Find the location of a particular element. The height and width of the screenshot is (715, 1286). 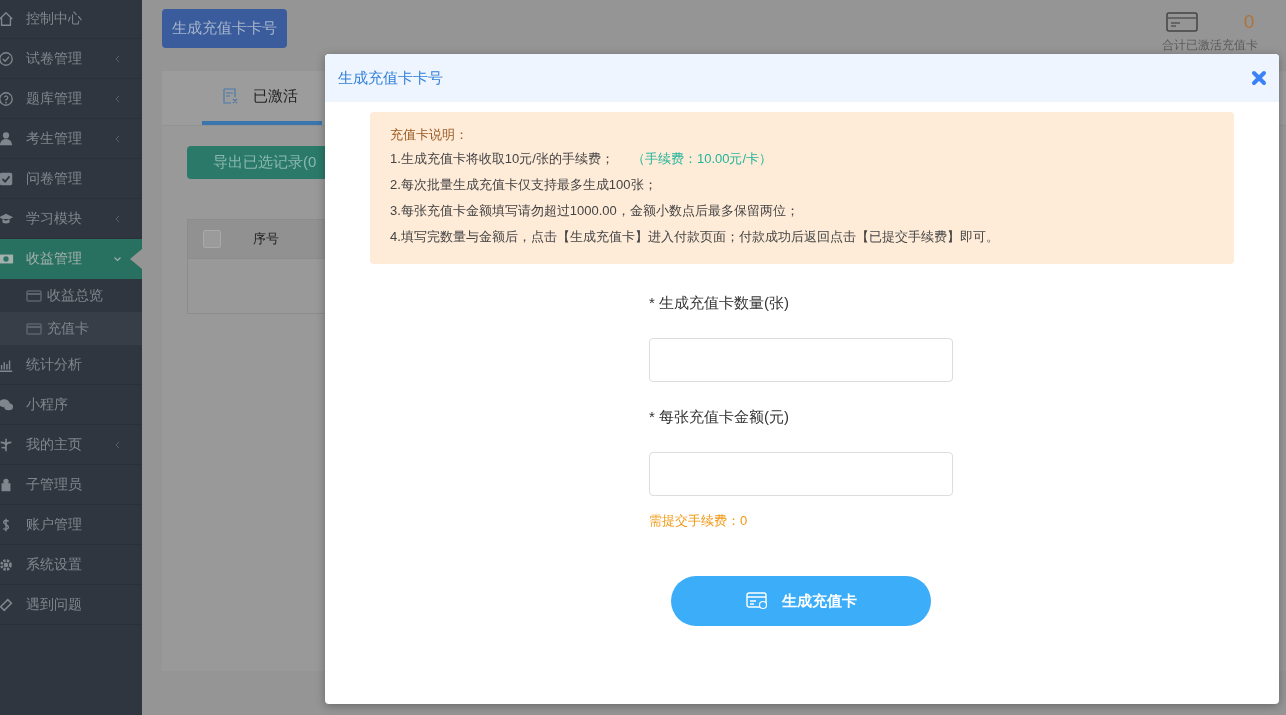

sidebar-item: 试卷管理 is located at coordinates (71, 59).